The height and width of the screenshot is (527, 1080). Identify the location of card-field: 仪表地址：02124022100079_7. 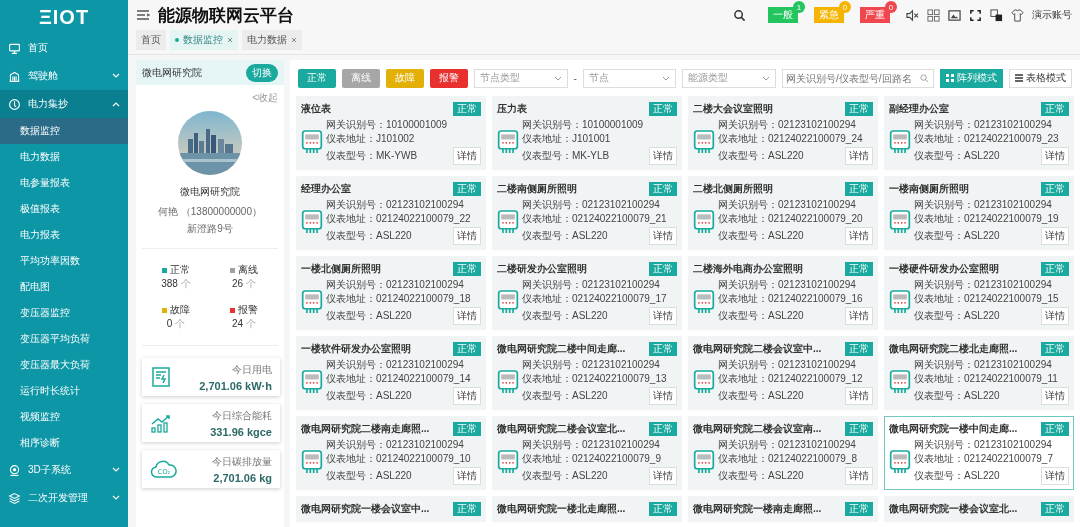
(991, 459).